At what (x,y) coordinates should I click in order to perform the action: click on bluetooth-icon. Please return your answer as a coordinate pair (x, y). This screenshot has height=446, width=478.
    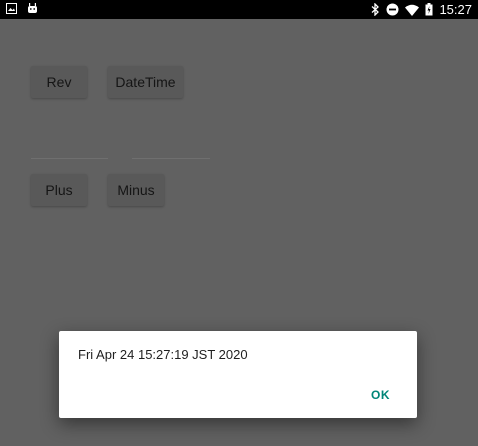
    Looking at the image, I should click on (375, 9).